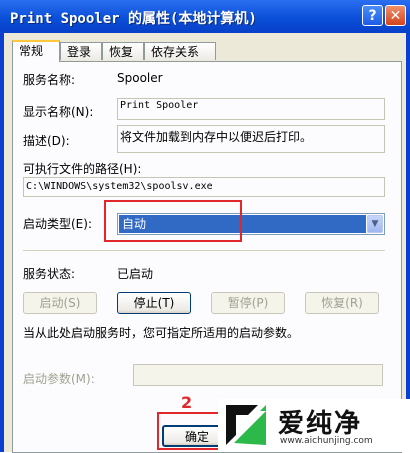  I want to click on description-value: 将文件加载到内存中以便迟后打印。, so click(216, 137).